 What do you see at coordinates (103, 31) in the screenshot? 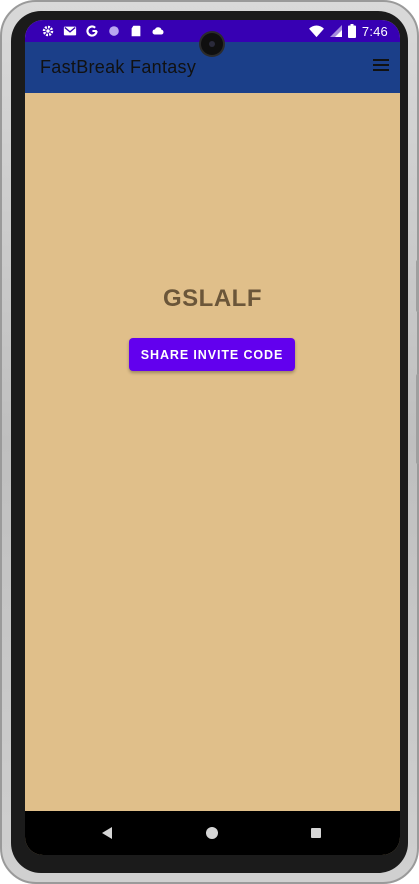
I see `notification-icons` at bounding box center [103, 31].